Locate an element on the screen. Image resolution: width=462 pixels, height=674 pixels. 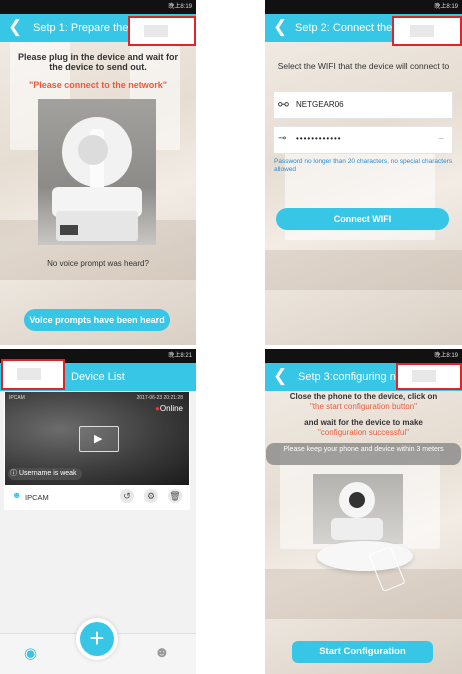
password-field: ⊸ •••••••••••• ⌣ is located at coordinates (363, 140).